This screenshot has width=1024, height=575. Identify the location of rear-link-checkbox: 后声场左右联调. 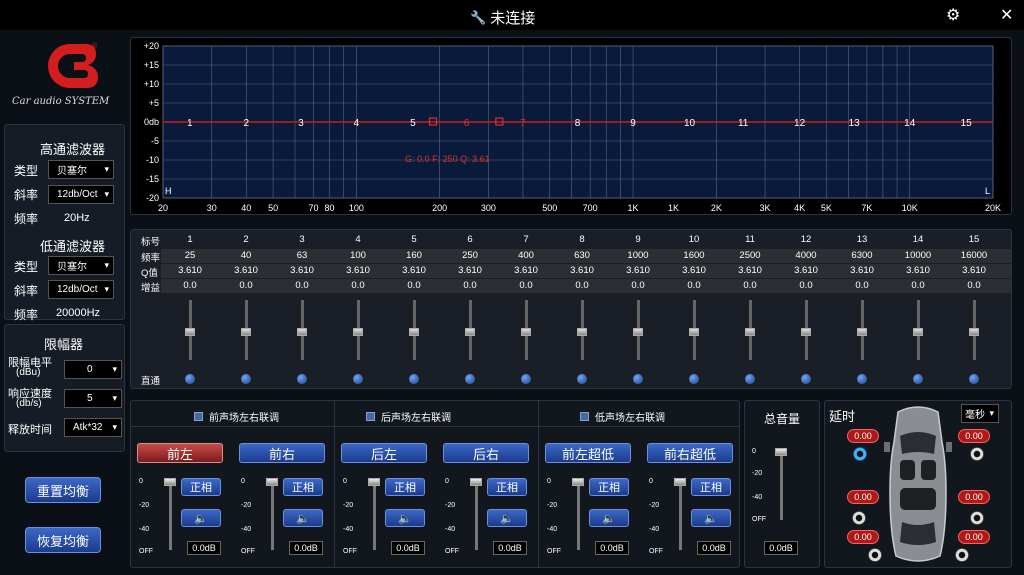
(408, 416).